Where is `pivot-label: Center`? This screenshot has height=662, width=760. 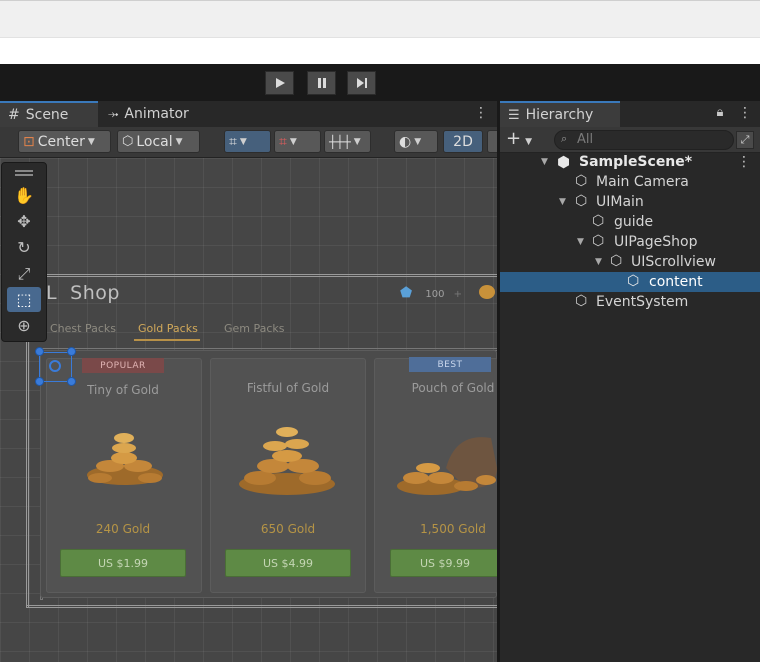
pivot-label: Center is located at coordinates (61, 141).